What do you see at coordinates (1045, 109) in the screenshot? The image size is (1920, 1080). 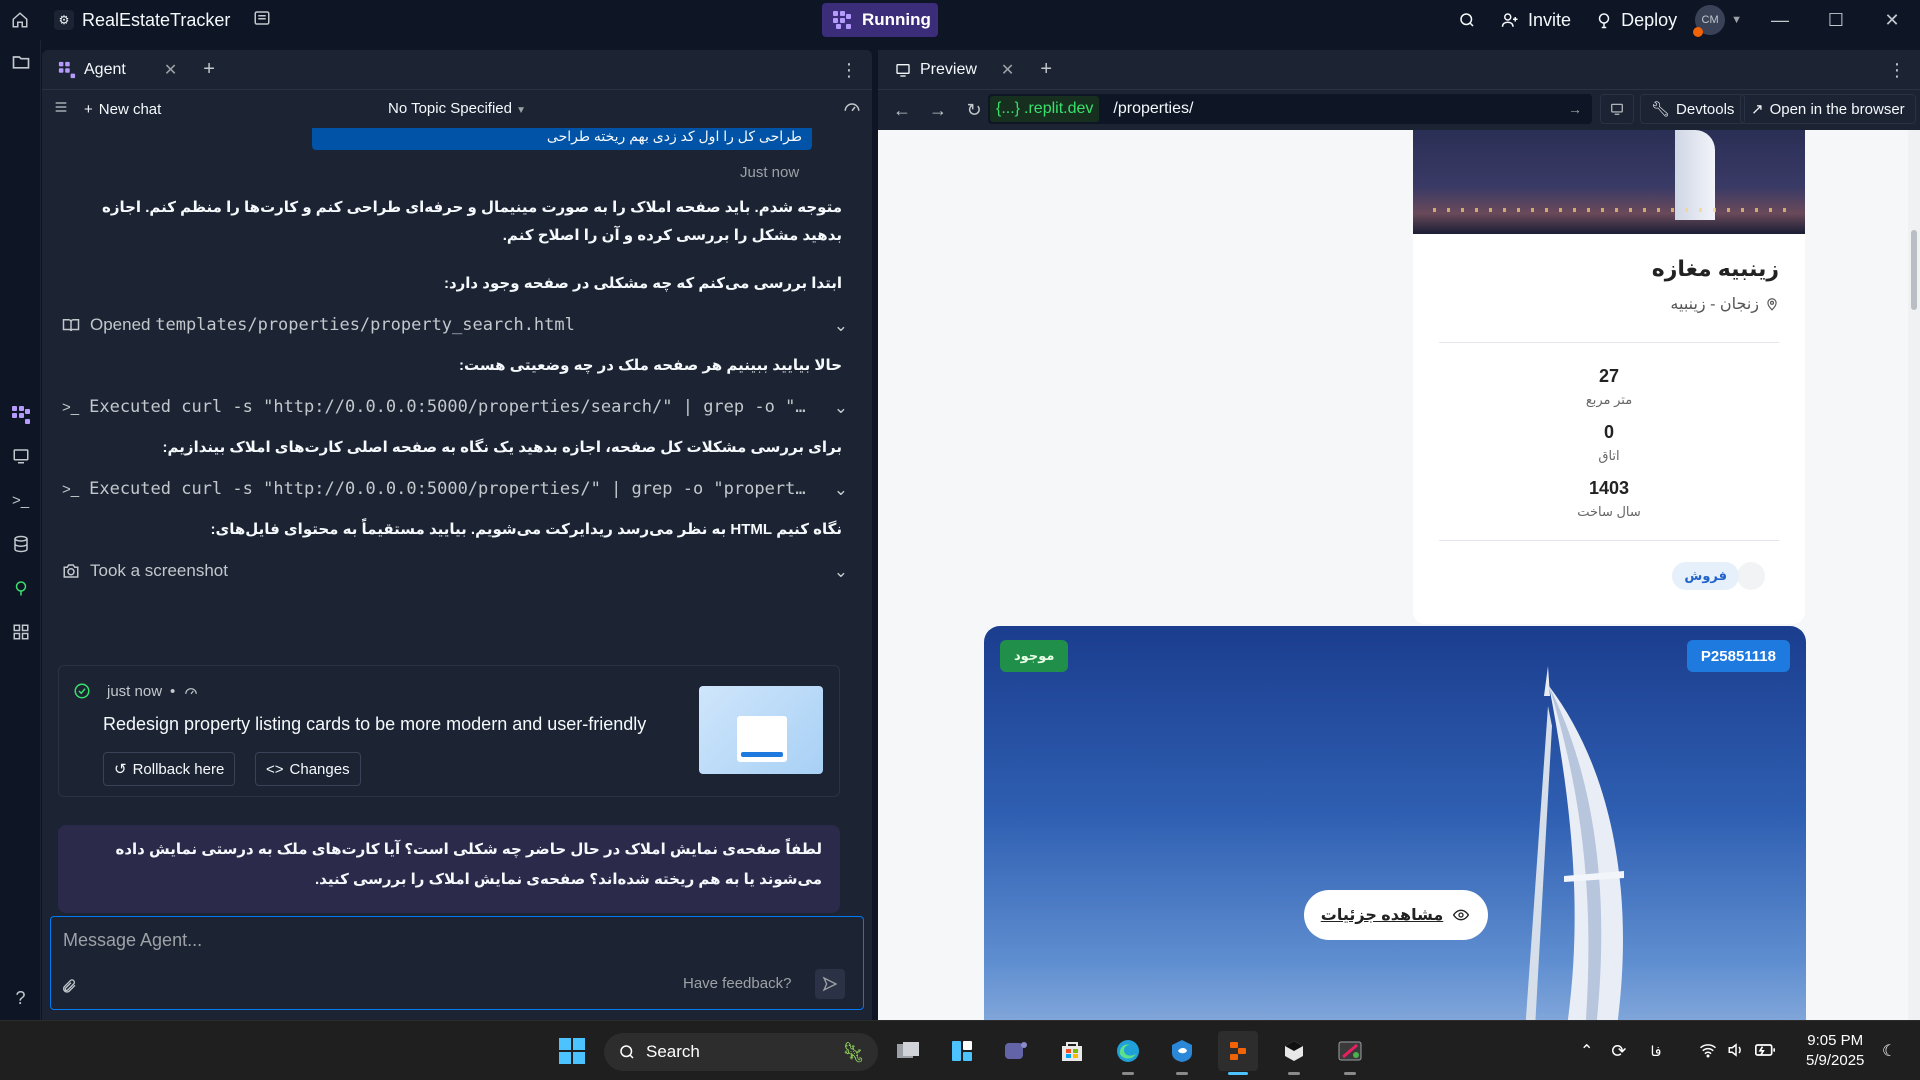 I see `dev-url-badge: {...} .replit.dev` at bounding box center [1045, 109].